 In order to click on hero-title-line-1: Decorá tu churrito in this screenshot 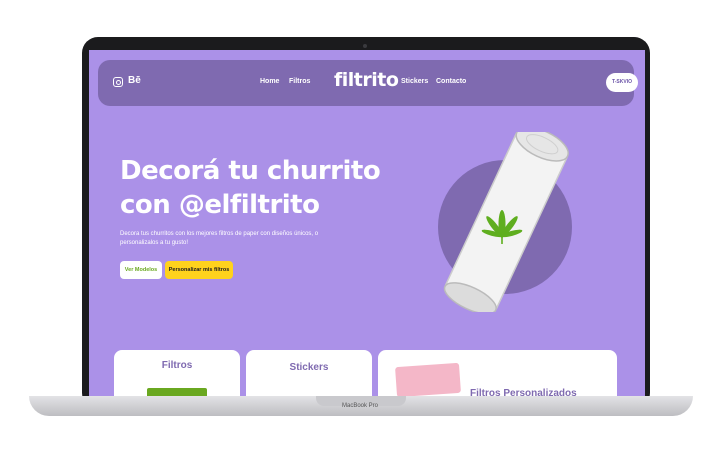, I will do `click(250, 171)`.